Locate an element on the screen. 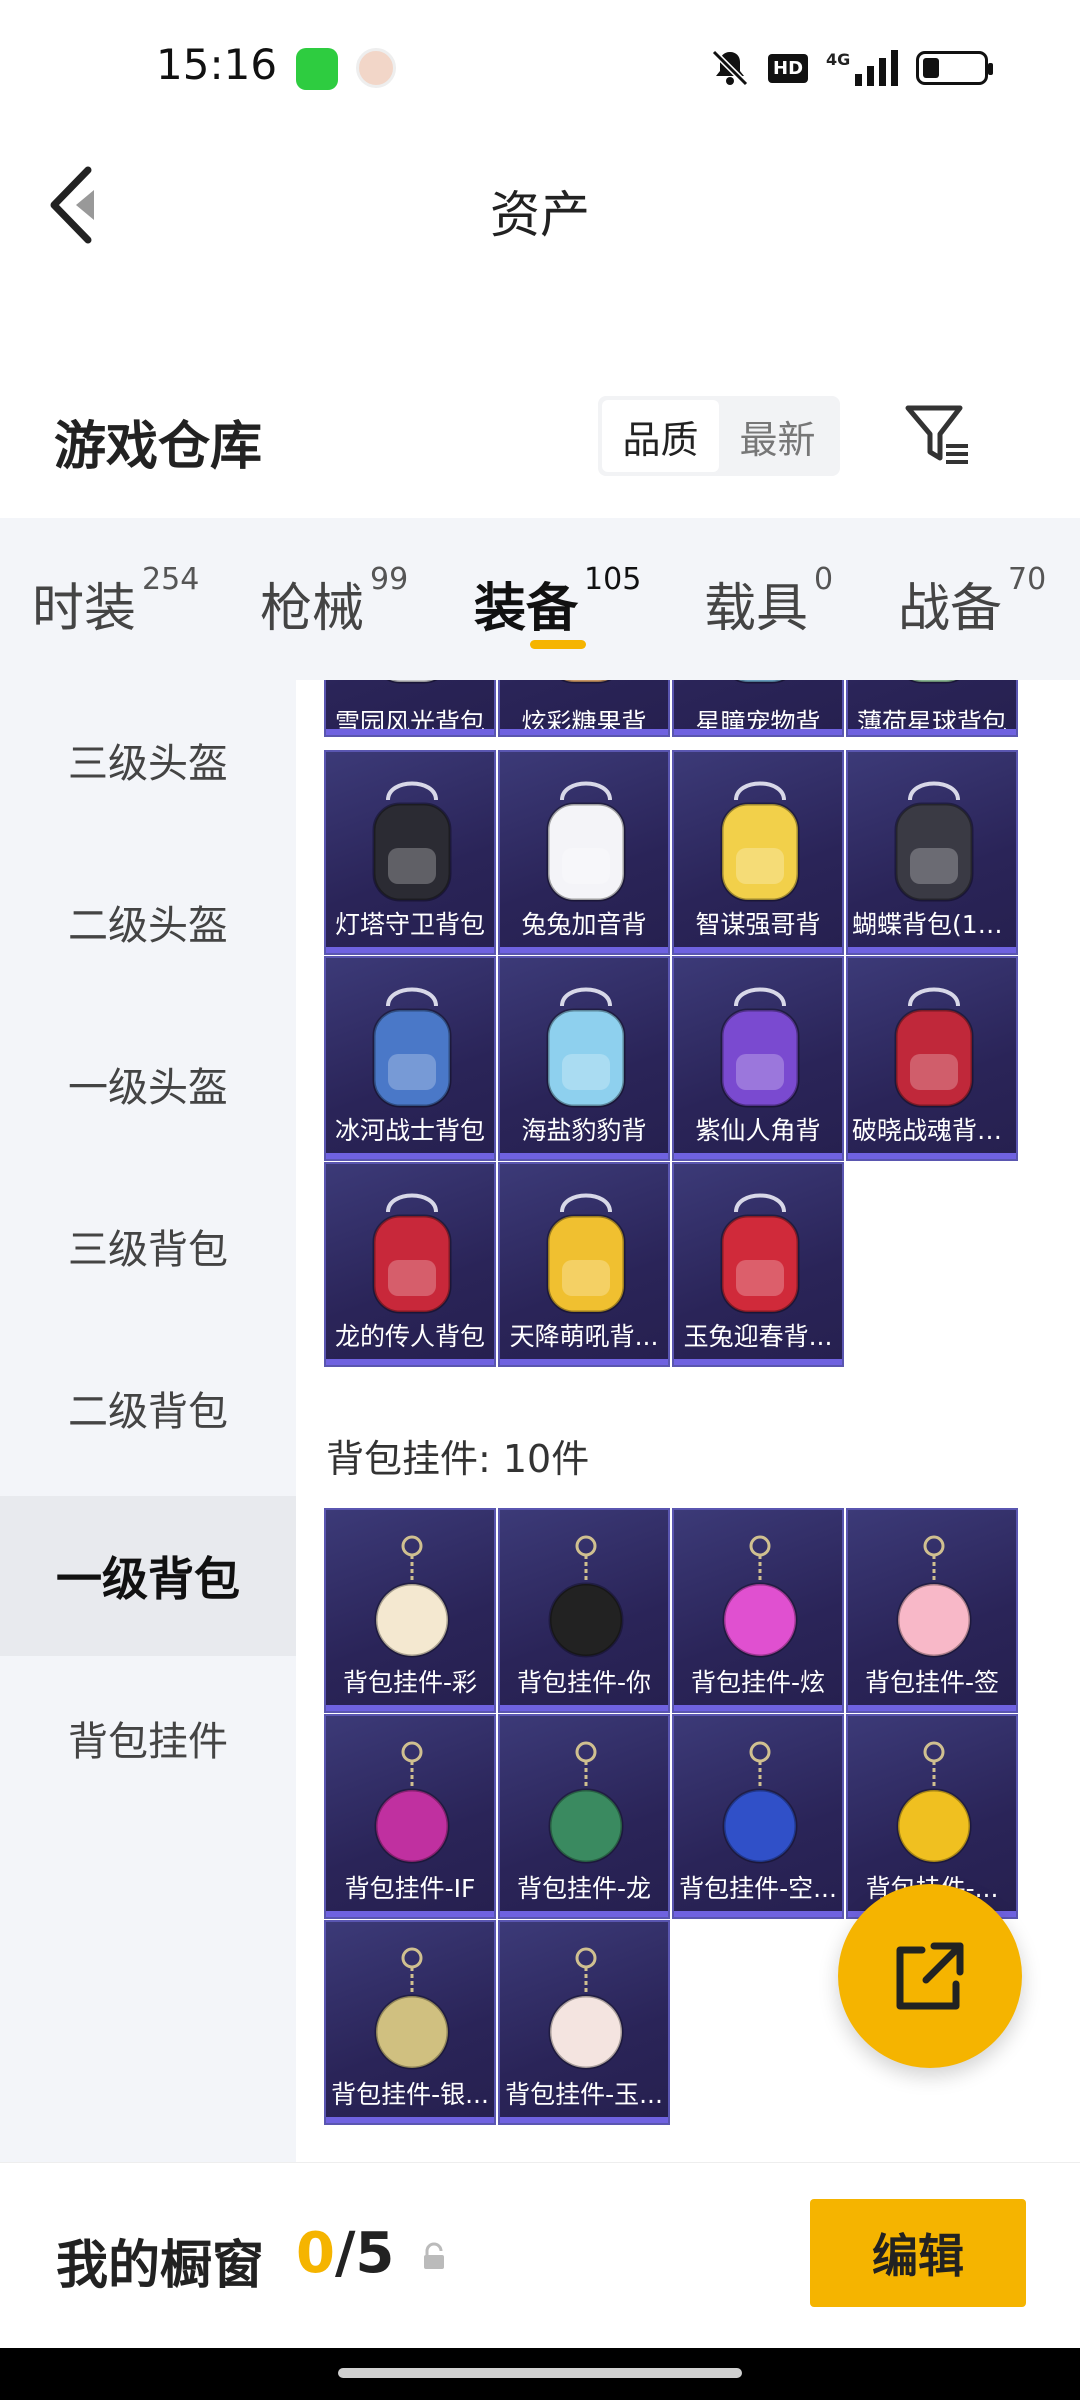 This screenshot has width=1080, height=2400. backpack-tile: 雪园风光背包 is located at coordinates (410, 708).